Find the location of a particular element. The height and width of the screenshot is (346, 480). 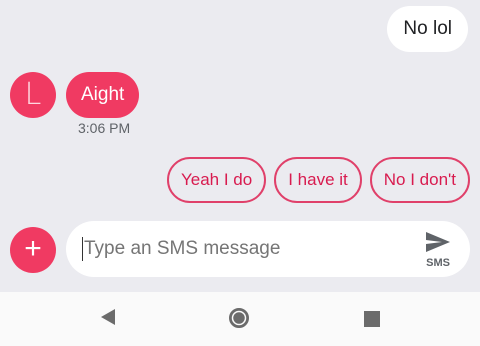

smart-reply-bar: Yeah I do I have it No I don't is located at coordinates (318, 180).